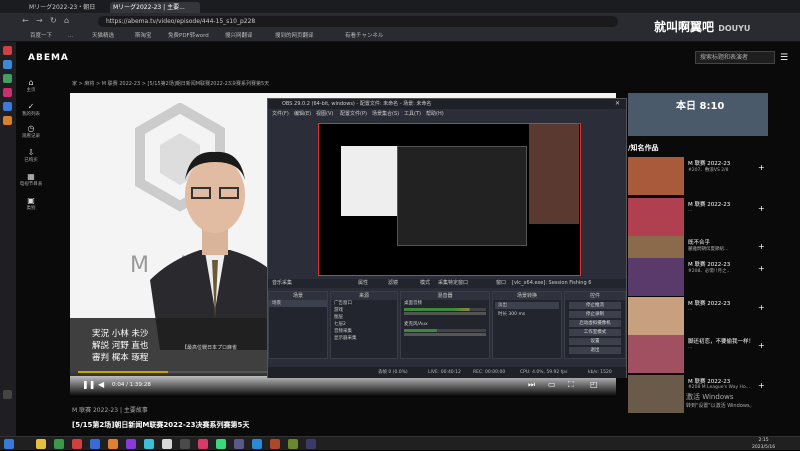 This screenshot has height=451, width=800. Describe the element at coordinates (527, 314) in the screenshot. I see `transition-duration: 时长 300 ms` at that location.